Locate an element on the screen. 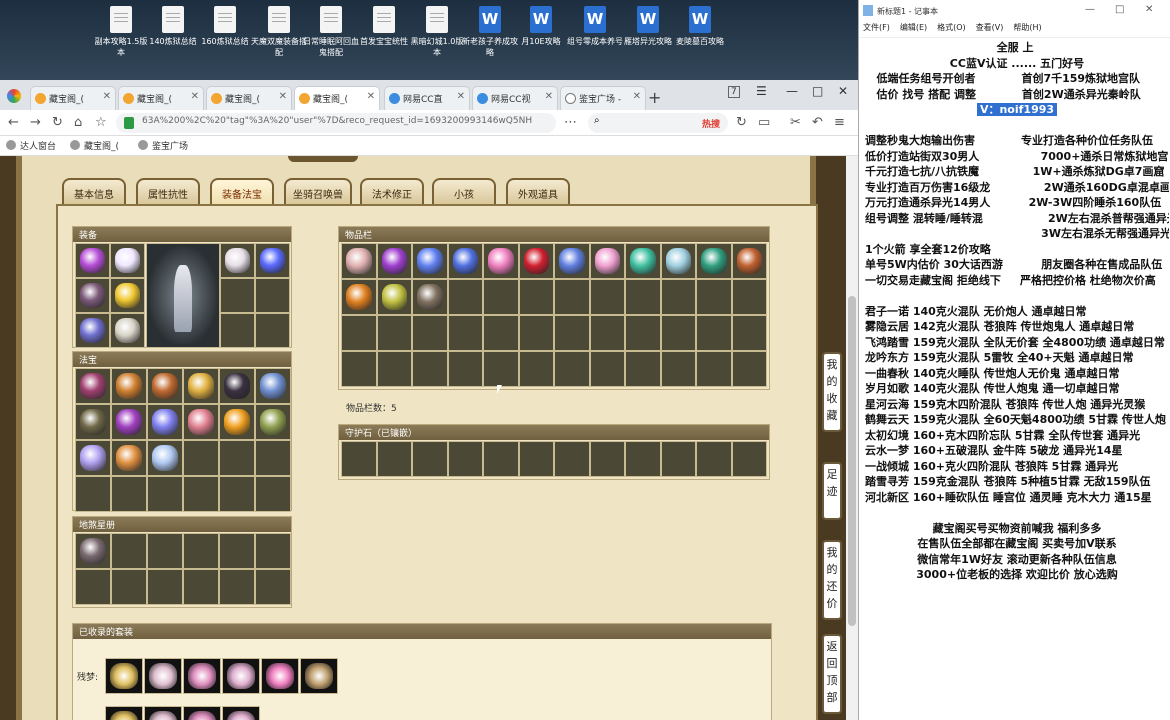 The width and height of the screenshot is (1170, 720). scrollbar-thumb is located at coordinates (852, 461).